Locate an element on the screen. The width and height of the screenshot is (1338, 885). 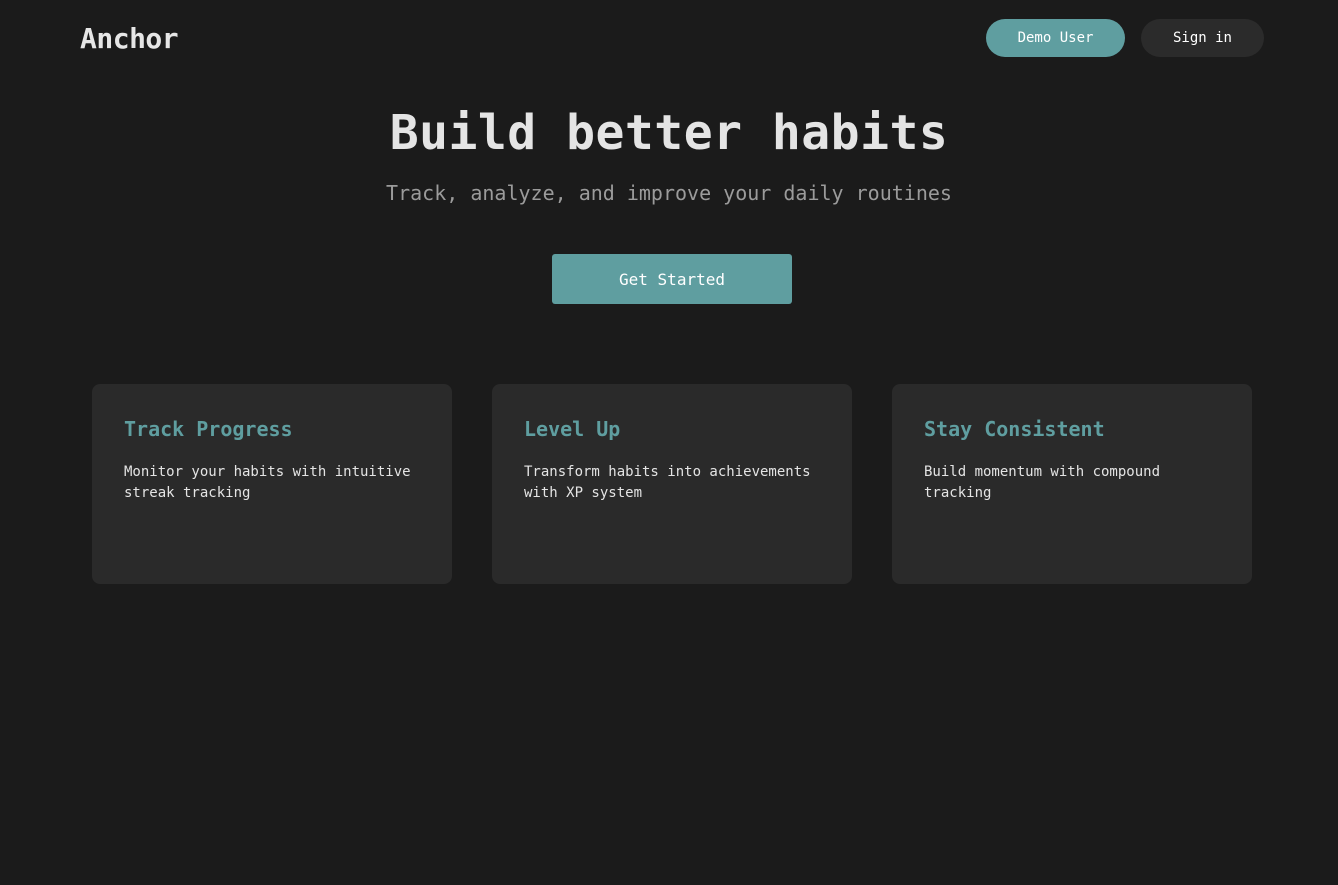
feature-title: Stay Consistent is located at coordinates (1014, 429).